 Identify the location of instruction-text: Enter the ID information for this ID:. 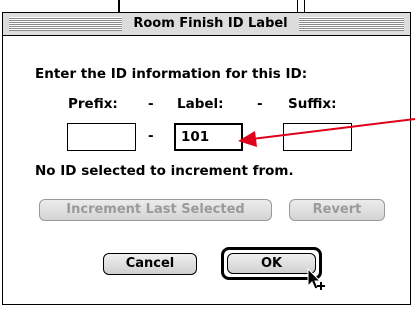
(171, 74).